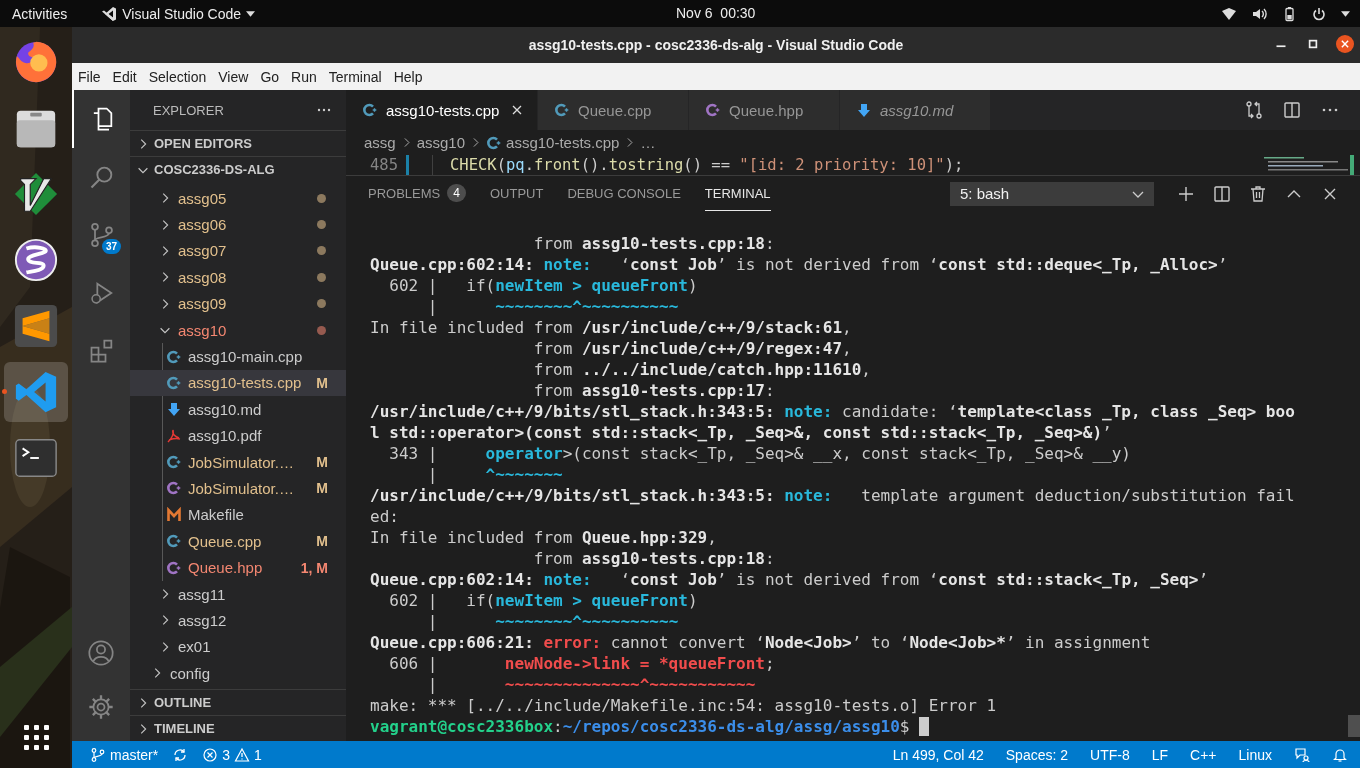  What do you see at coordinates (238, 435) in the screenshot?
I see `tree-entry: assg10.pdf` at bounding box center [238, 435].